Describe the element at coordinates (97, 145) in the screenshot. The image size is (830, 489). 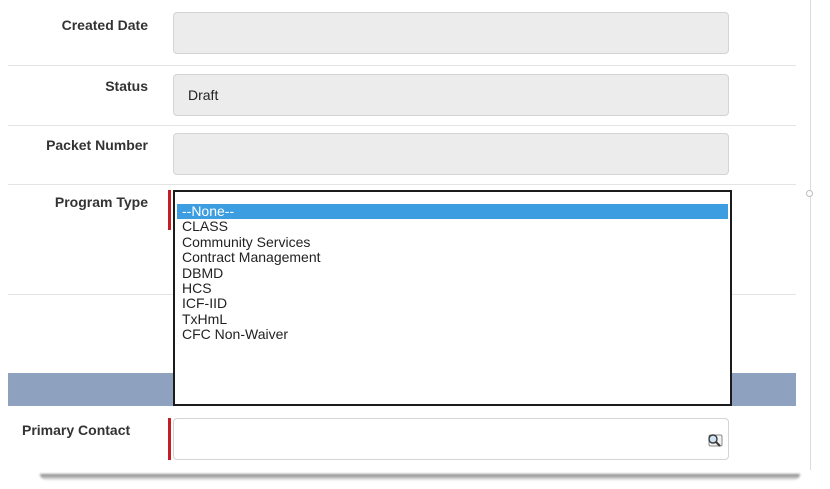
I see `packet-number-label: Packet Number` at that location.